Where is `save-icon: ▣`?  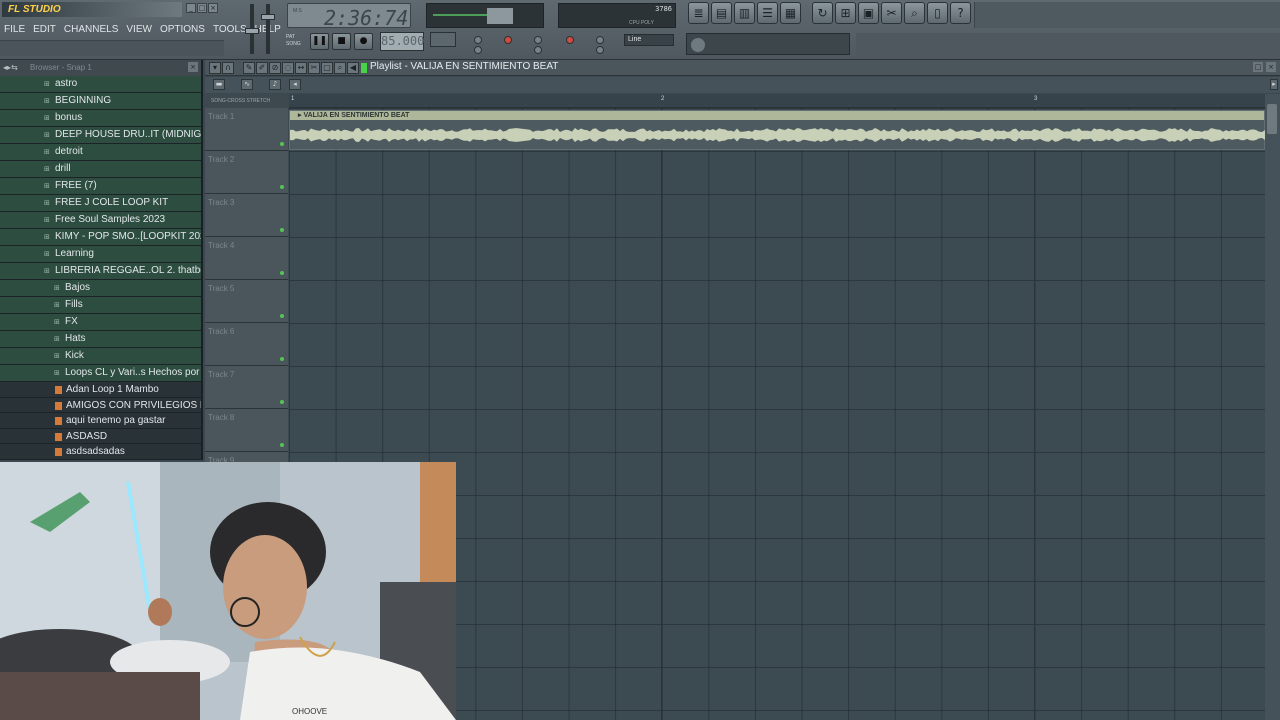
save-icon: ▣ is located at coordinates (868, 13).